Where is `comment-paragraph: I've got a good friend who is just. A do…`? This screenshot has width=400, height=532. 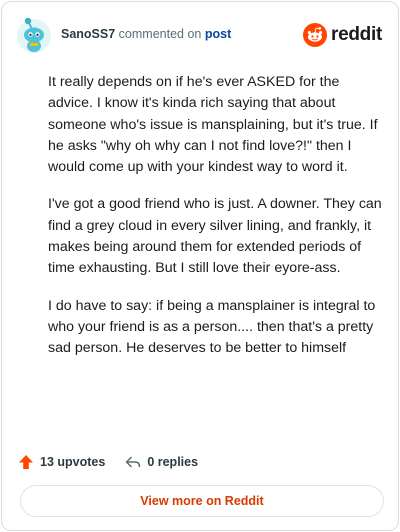
comment-paragraph: I've got a good friend who is just. A do… is located at coordinates (215, 236).